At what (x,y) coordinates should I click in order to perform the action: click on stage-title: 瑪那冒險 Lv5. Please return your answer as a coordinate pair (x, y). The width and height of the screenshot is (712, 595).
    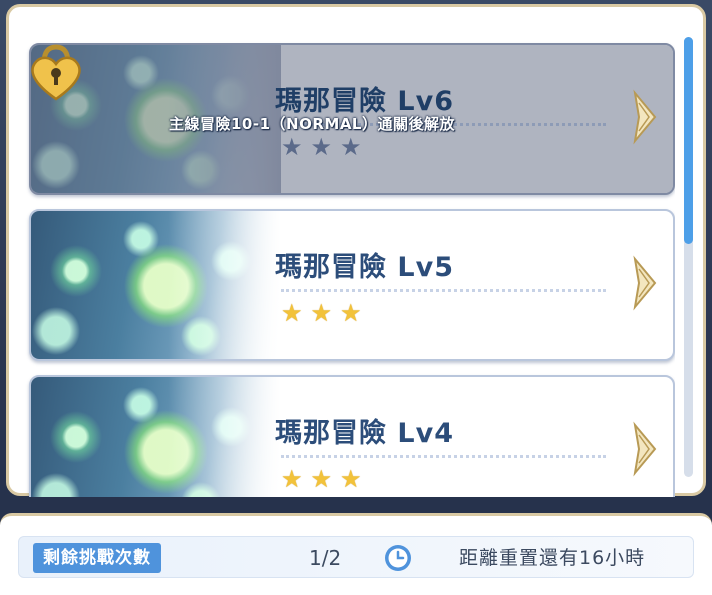
    Looking at the image, I should click on (364, 267).